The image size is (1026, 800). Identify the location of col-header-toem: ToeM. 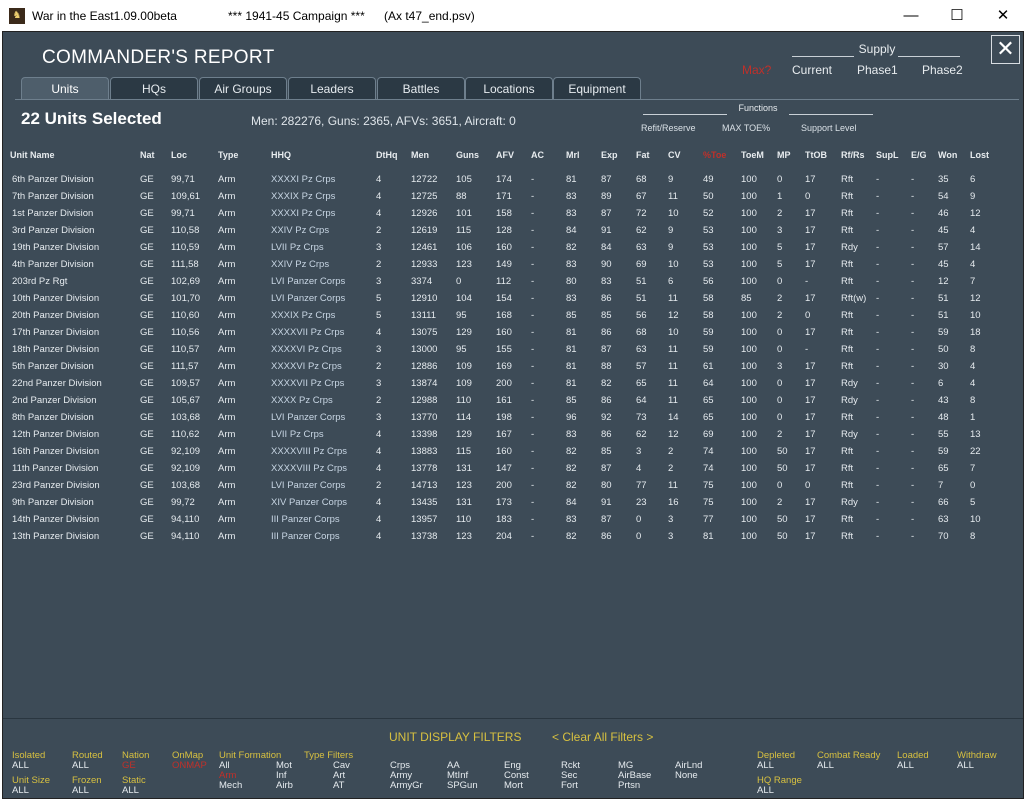
(752, 155).